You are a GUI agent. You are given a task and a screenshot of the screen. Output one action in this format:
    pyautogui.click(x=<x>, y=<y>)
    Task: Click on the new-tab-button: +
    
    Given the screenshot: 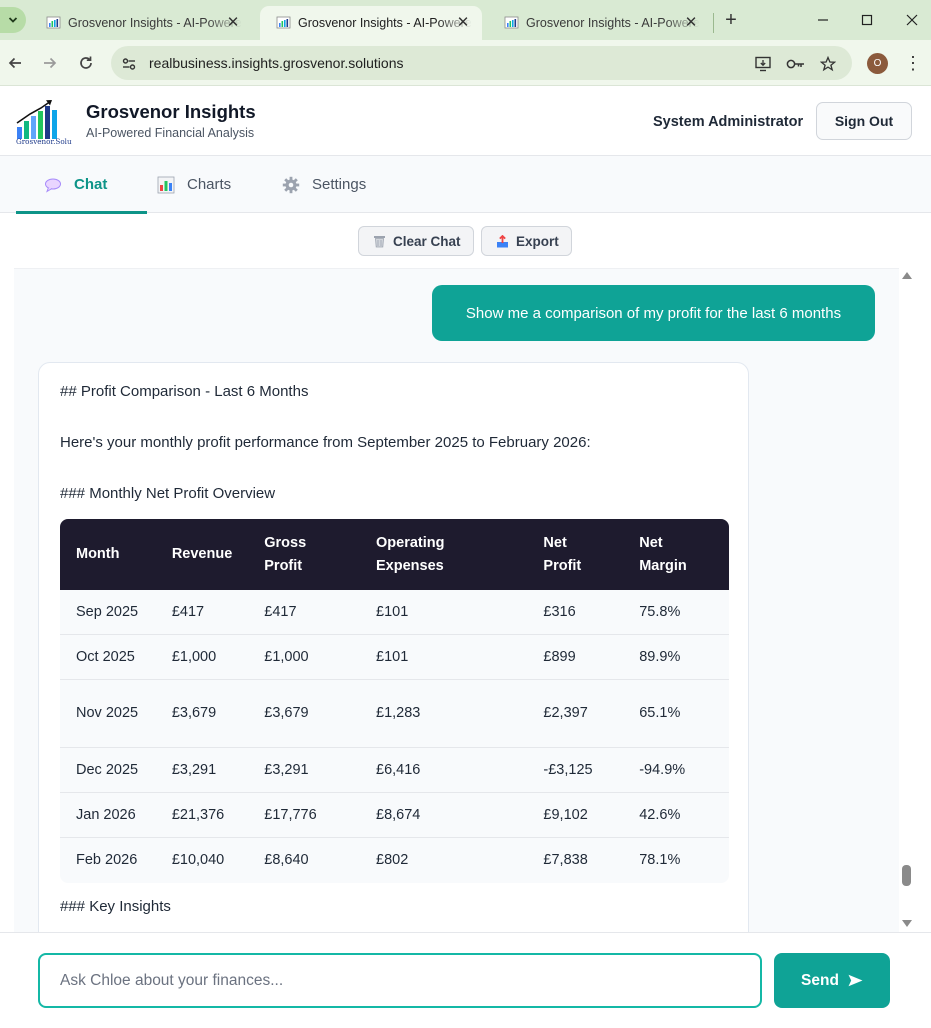 What is the action you would take?
    pyautogui.click(x=731, y=20)
    